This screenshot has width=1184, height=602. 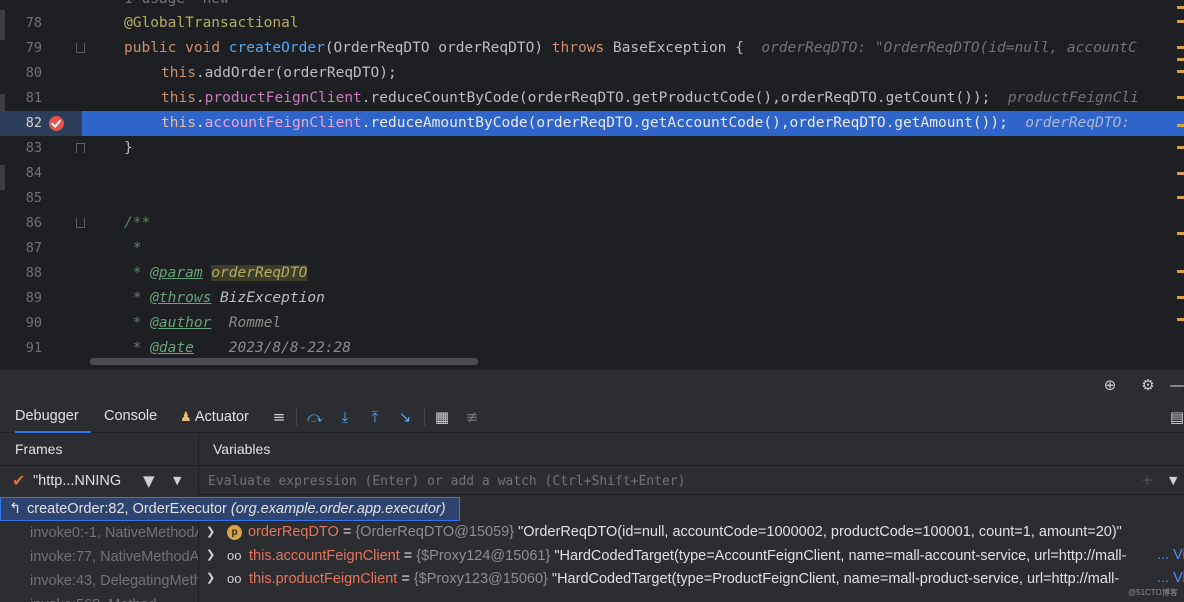 What do you see at coordinates (202, 323) in the screenshot?
I see `code-line-90: * @author Rommel` at bounding box center [202, 323].